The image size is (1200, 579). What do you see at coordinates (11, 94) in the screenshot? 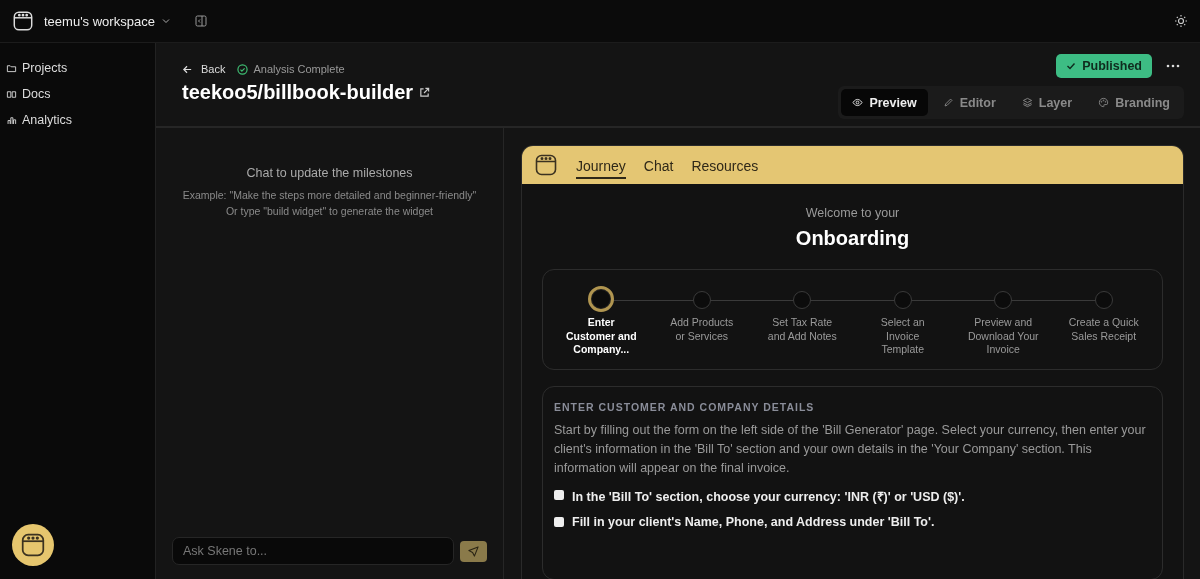
I see `book-icon` at bounding box center [11, 94].